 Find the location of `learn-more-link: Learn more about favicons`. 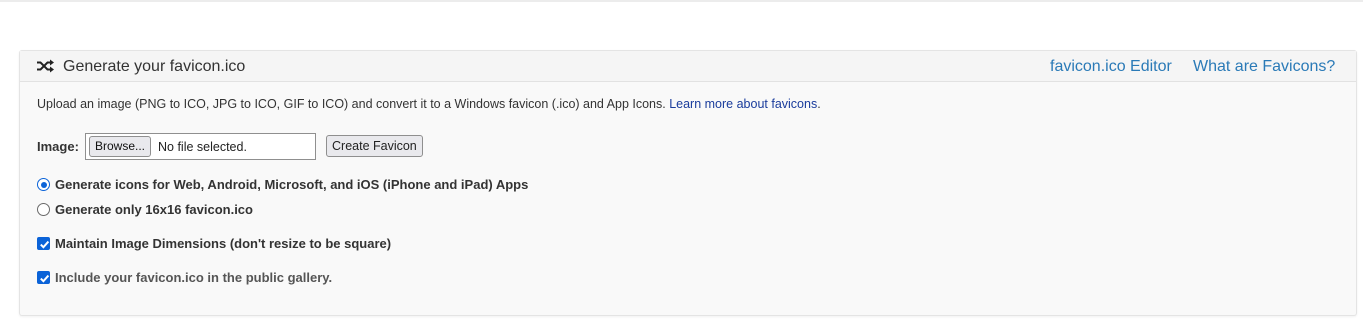

learn-more-link: Learn more about favicons is located at coordinates (743, 104).